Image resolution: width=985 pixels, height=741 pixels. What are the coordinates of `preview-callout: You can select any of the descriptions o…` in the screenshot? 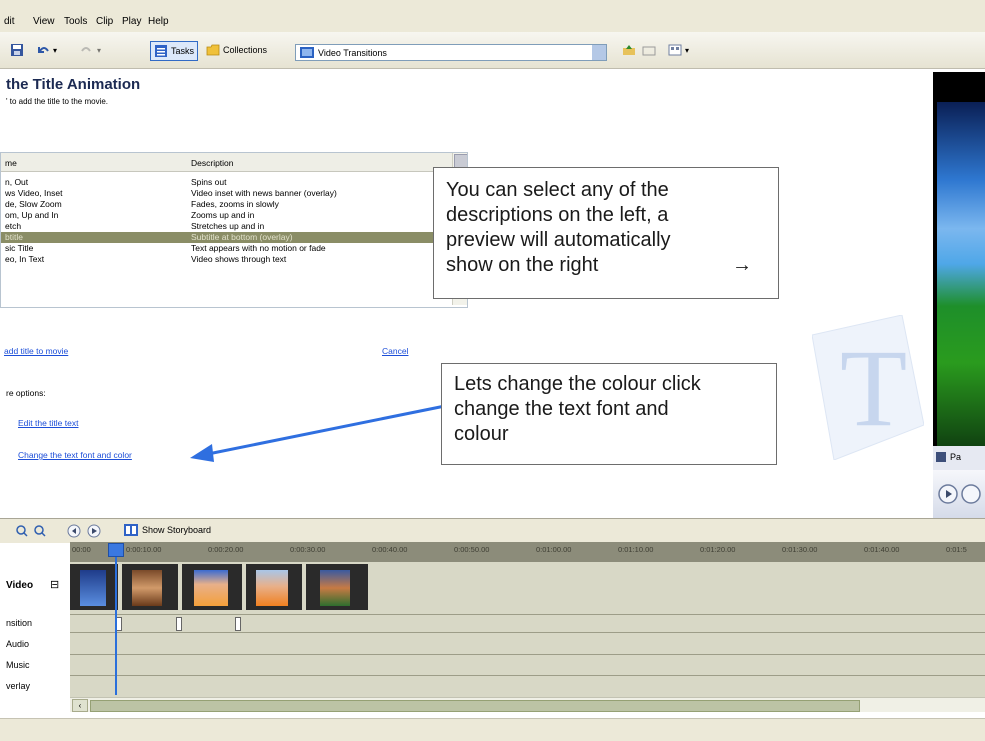 It's located at (606, 233).